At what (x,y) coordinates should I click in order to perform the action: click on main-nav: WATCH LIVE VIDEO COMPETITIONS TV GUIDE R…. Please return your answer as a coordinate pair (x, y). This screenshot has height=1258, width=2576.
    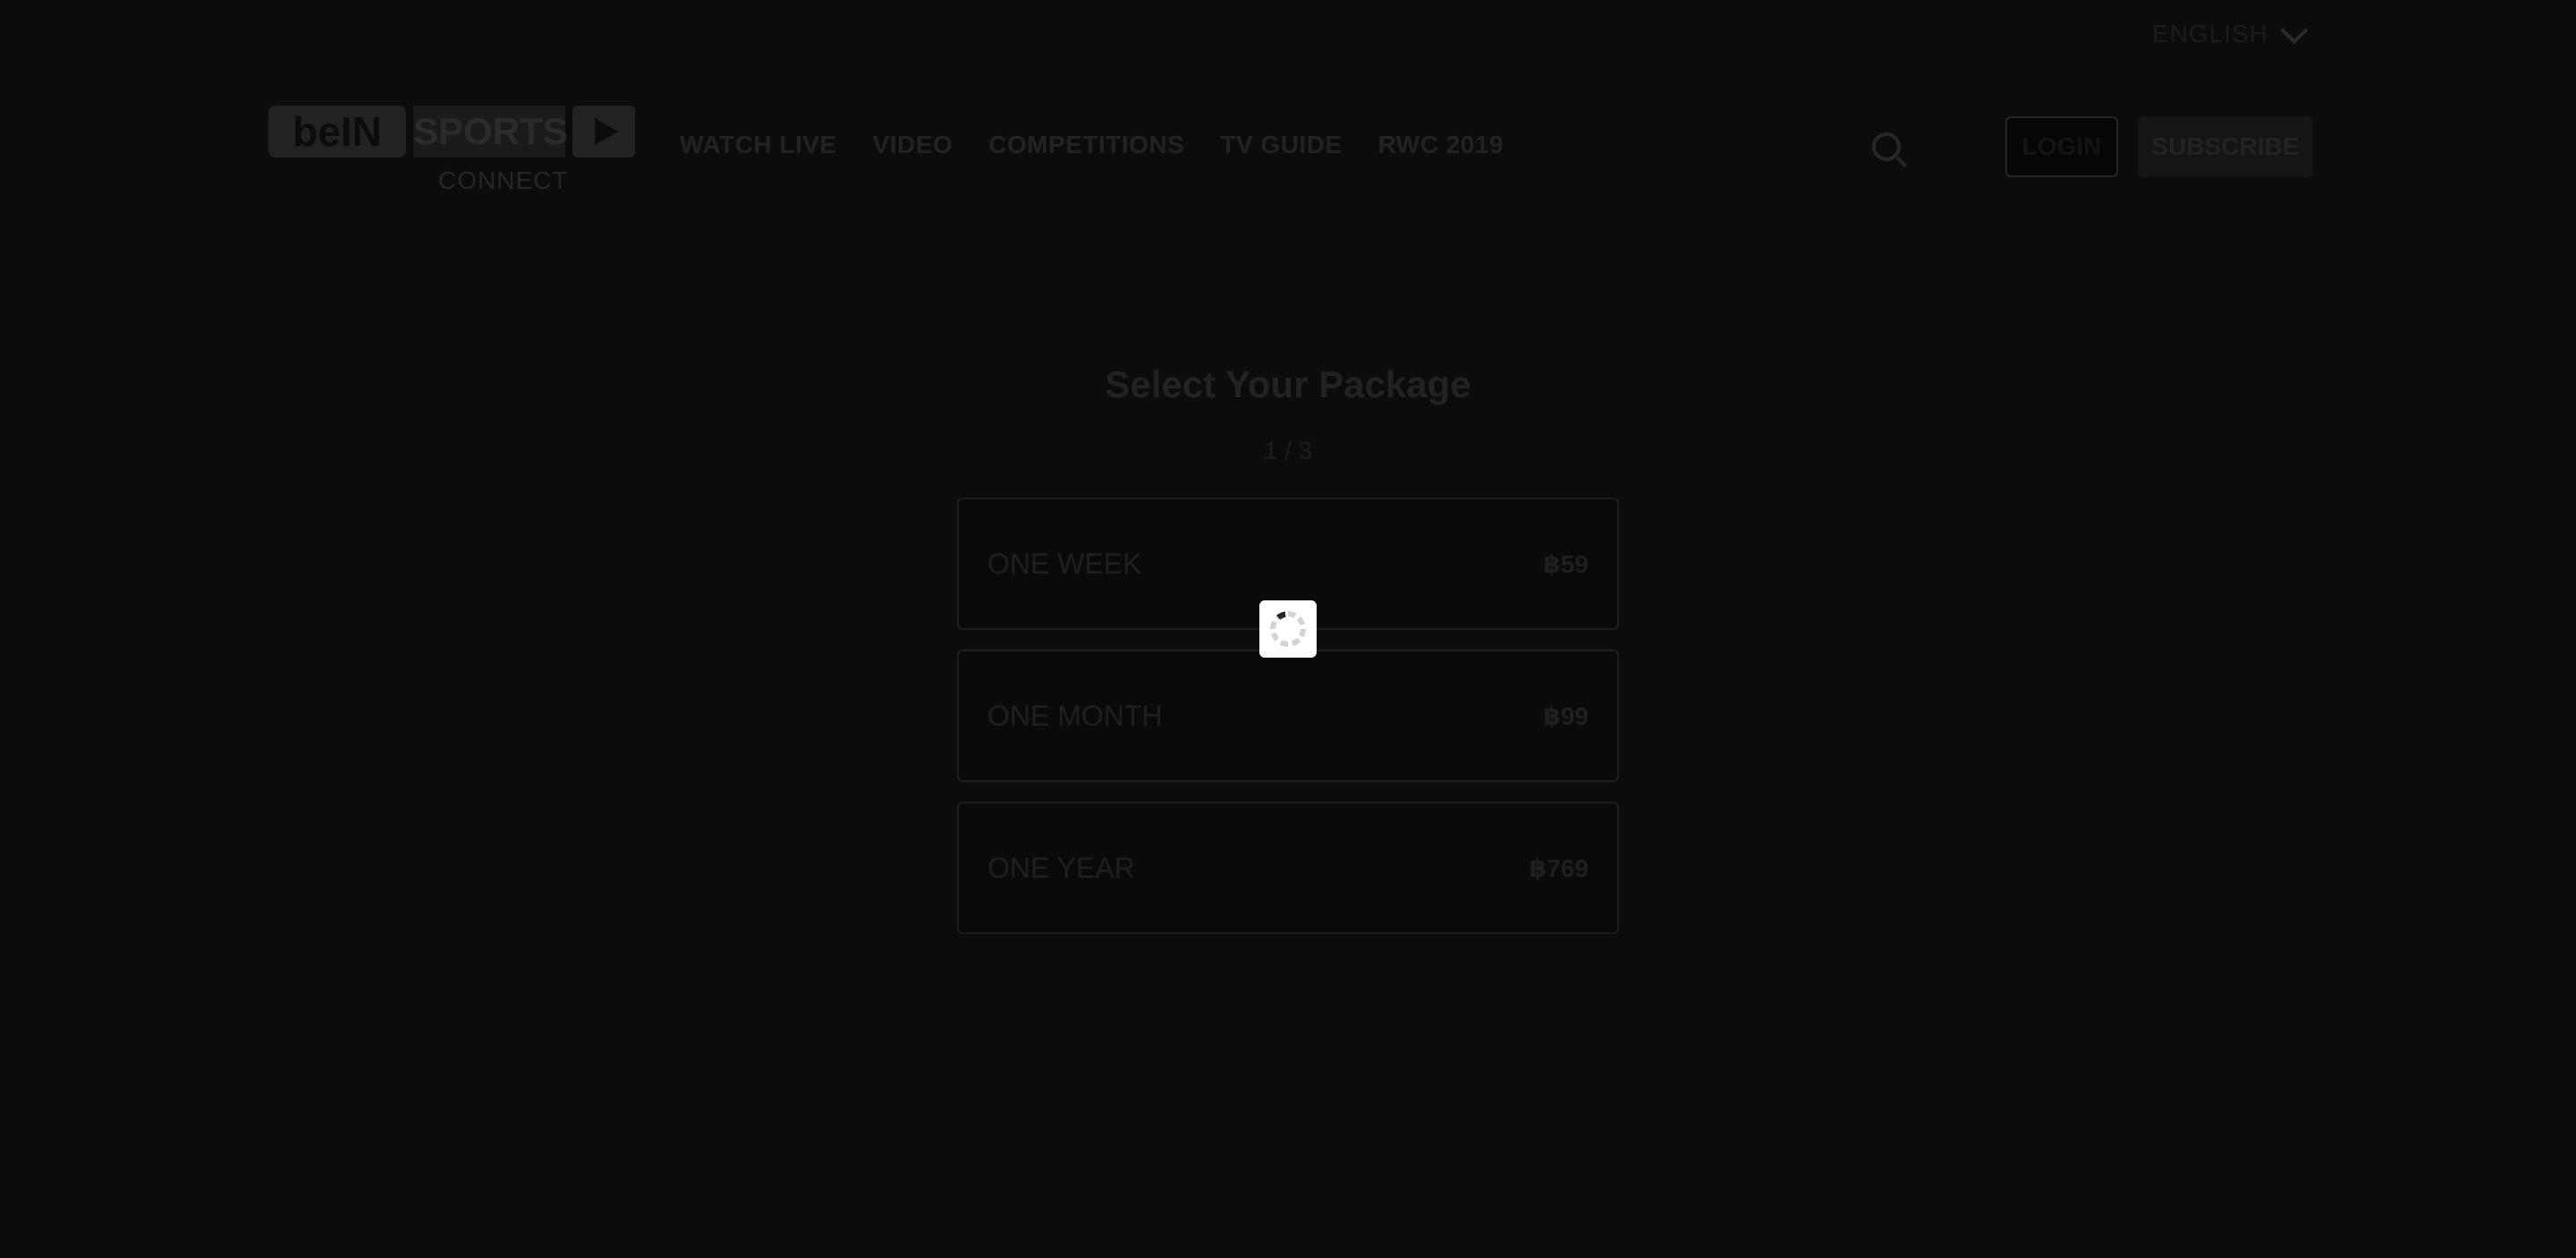
    Looking at the image, I should click on (1092, 145).